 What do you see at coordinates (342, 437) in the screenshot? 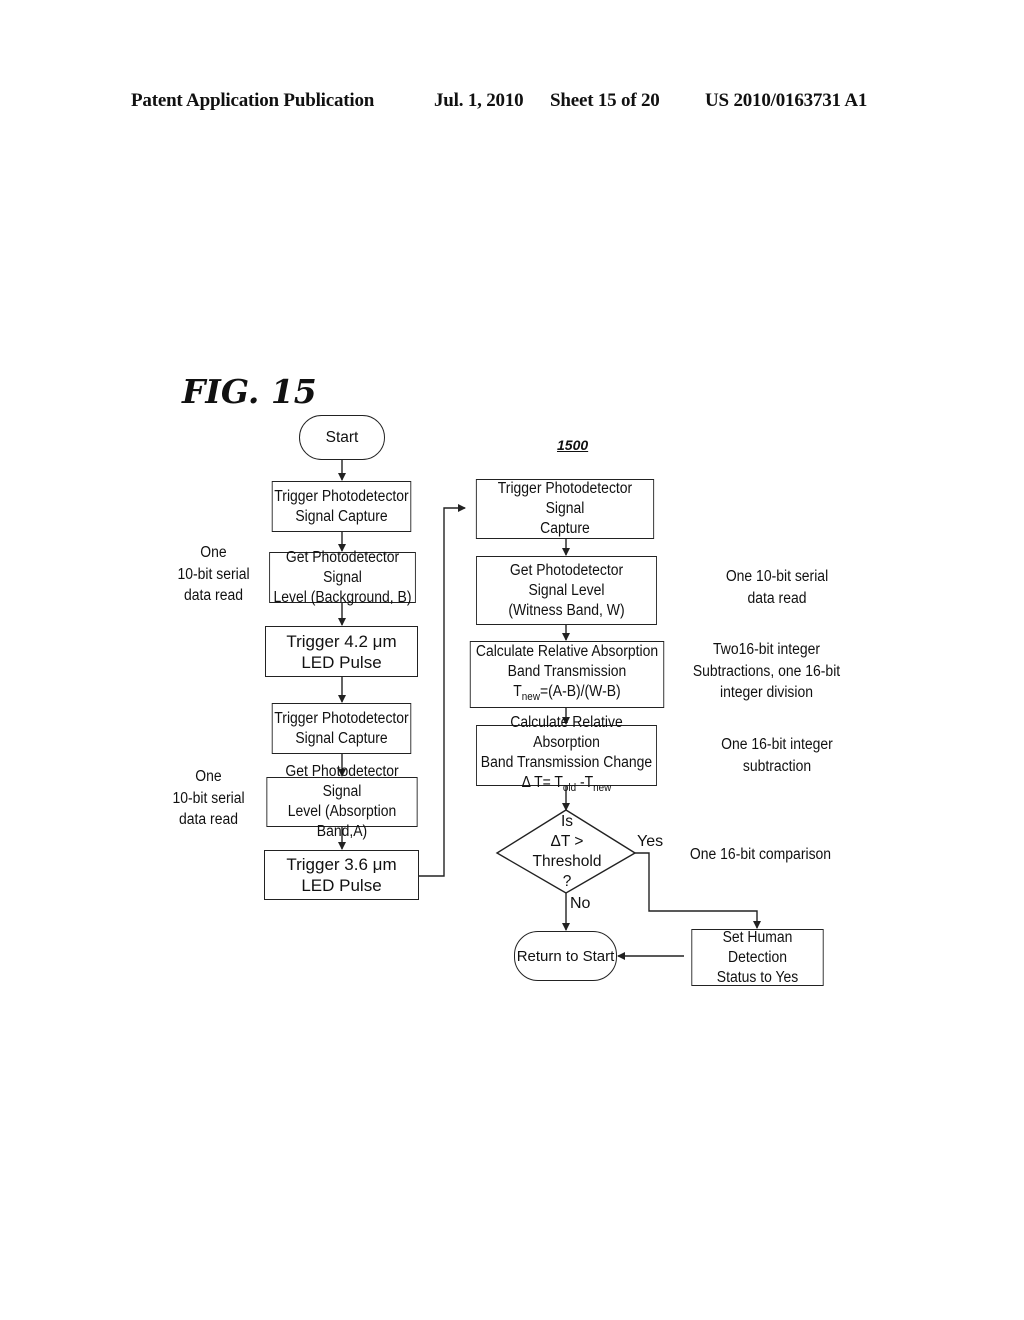
I see `start-terminal: Start` at bounding box center [342, 437].